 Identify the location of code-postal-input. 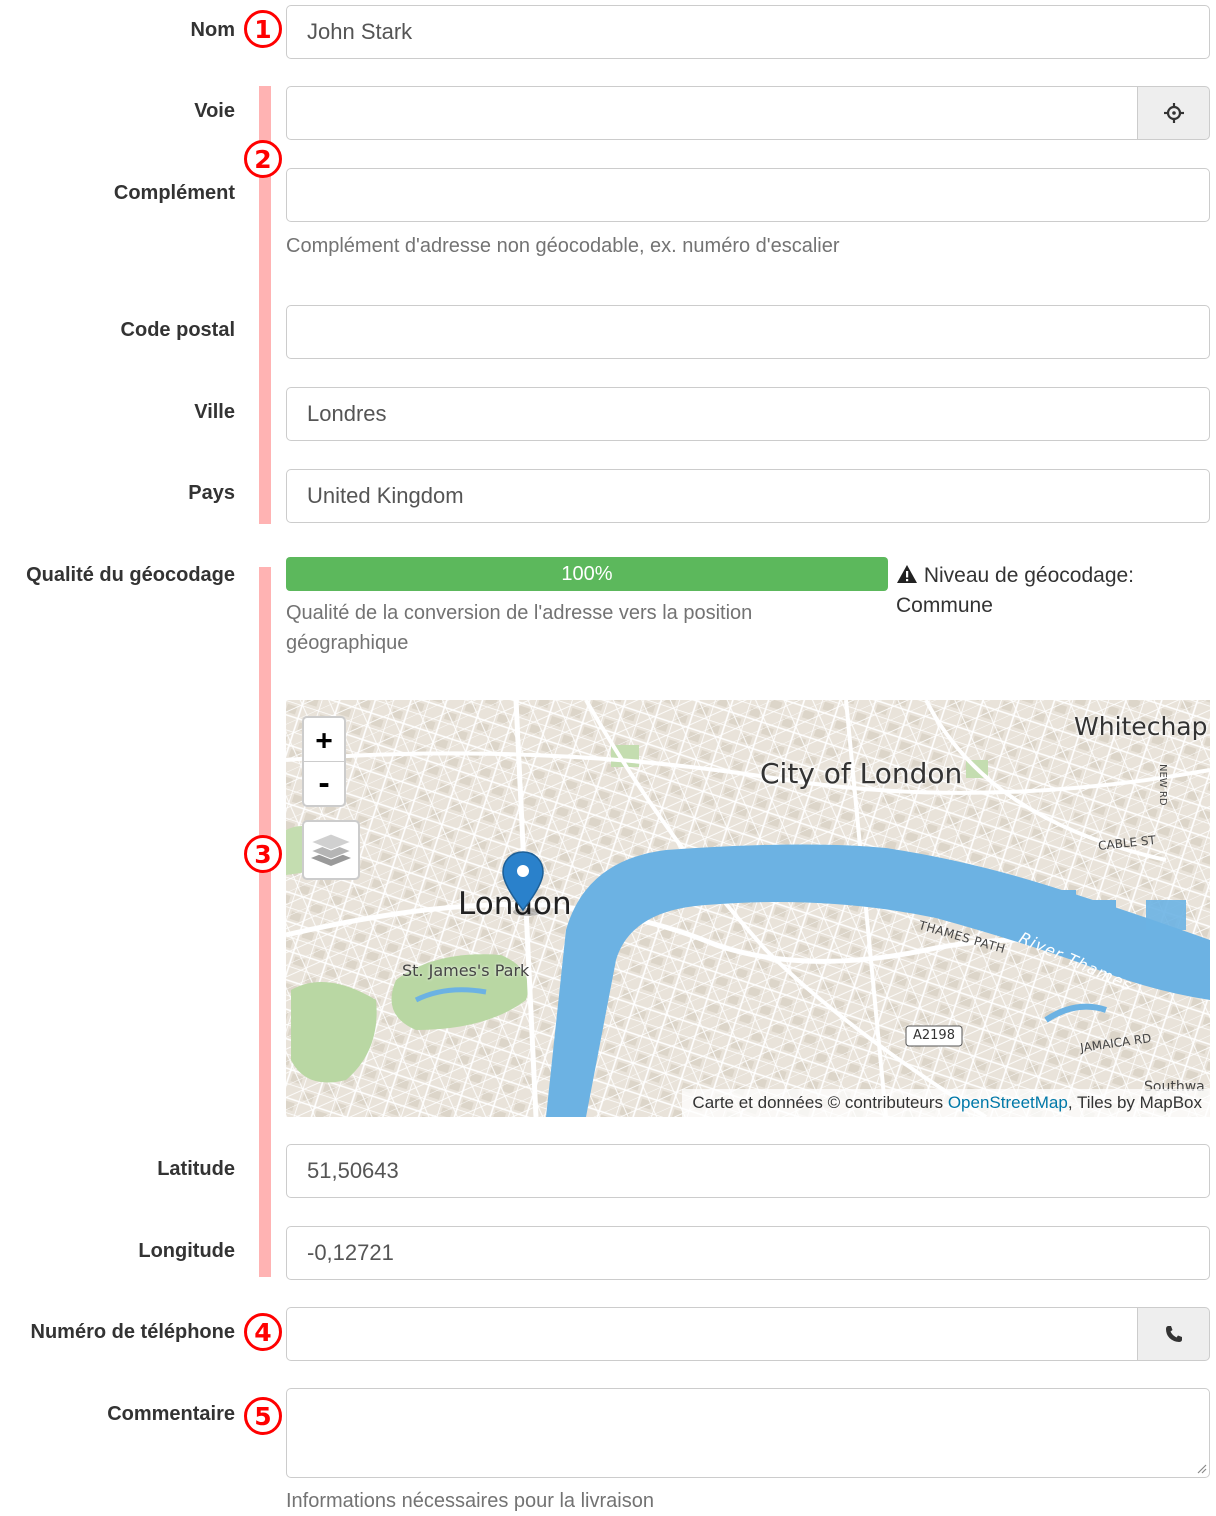
(748, 332).